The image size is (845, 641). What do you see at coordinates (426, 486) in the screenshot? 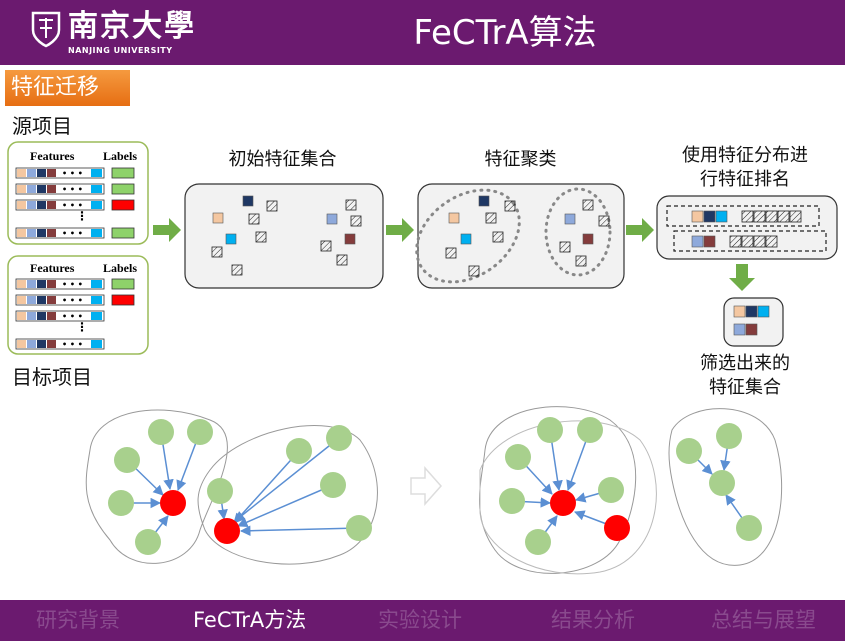
I see `transition-arrow-icon` at bounding box center [426, 486].